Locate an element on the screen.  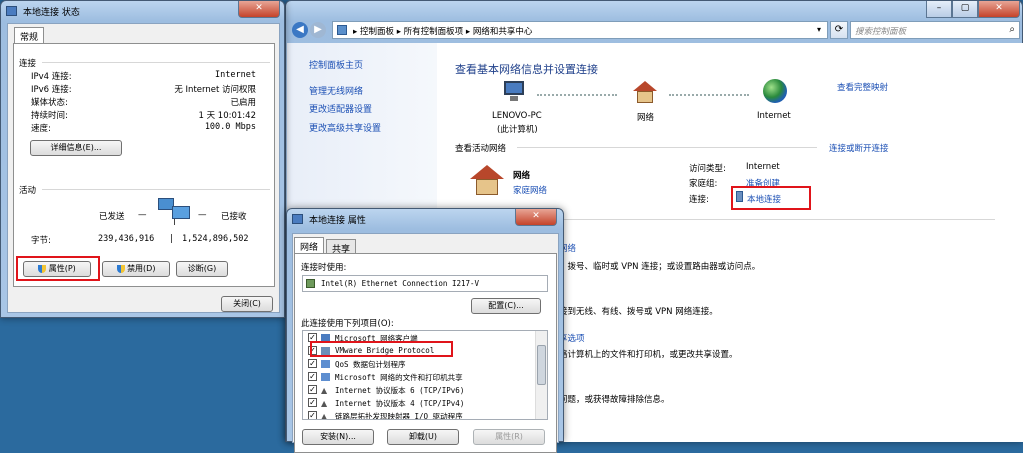
network-type-link: 家庭网络 is located at coordinates (530, 190).